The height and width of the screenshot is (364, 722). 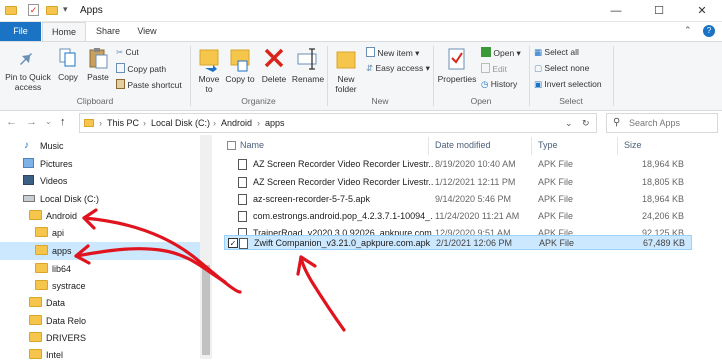 I want to click on history-dropdown-icon: ⌄, so click(x=48, y=121).